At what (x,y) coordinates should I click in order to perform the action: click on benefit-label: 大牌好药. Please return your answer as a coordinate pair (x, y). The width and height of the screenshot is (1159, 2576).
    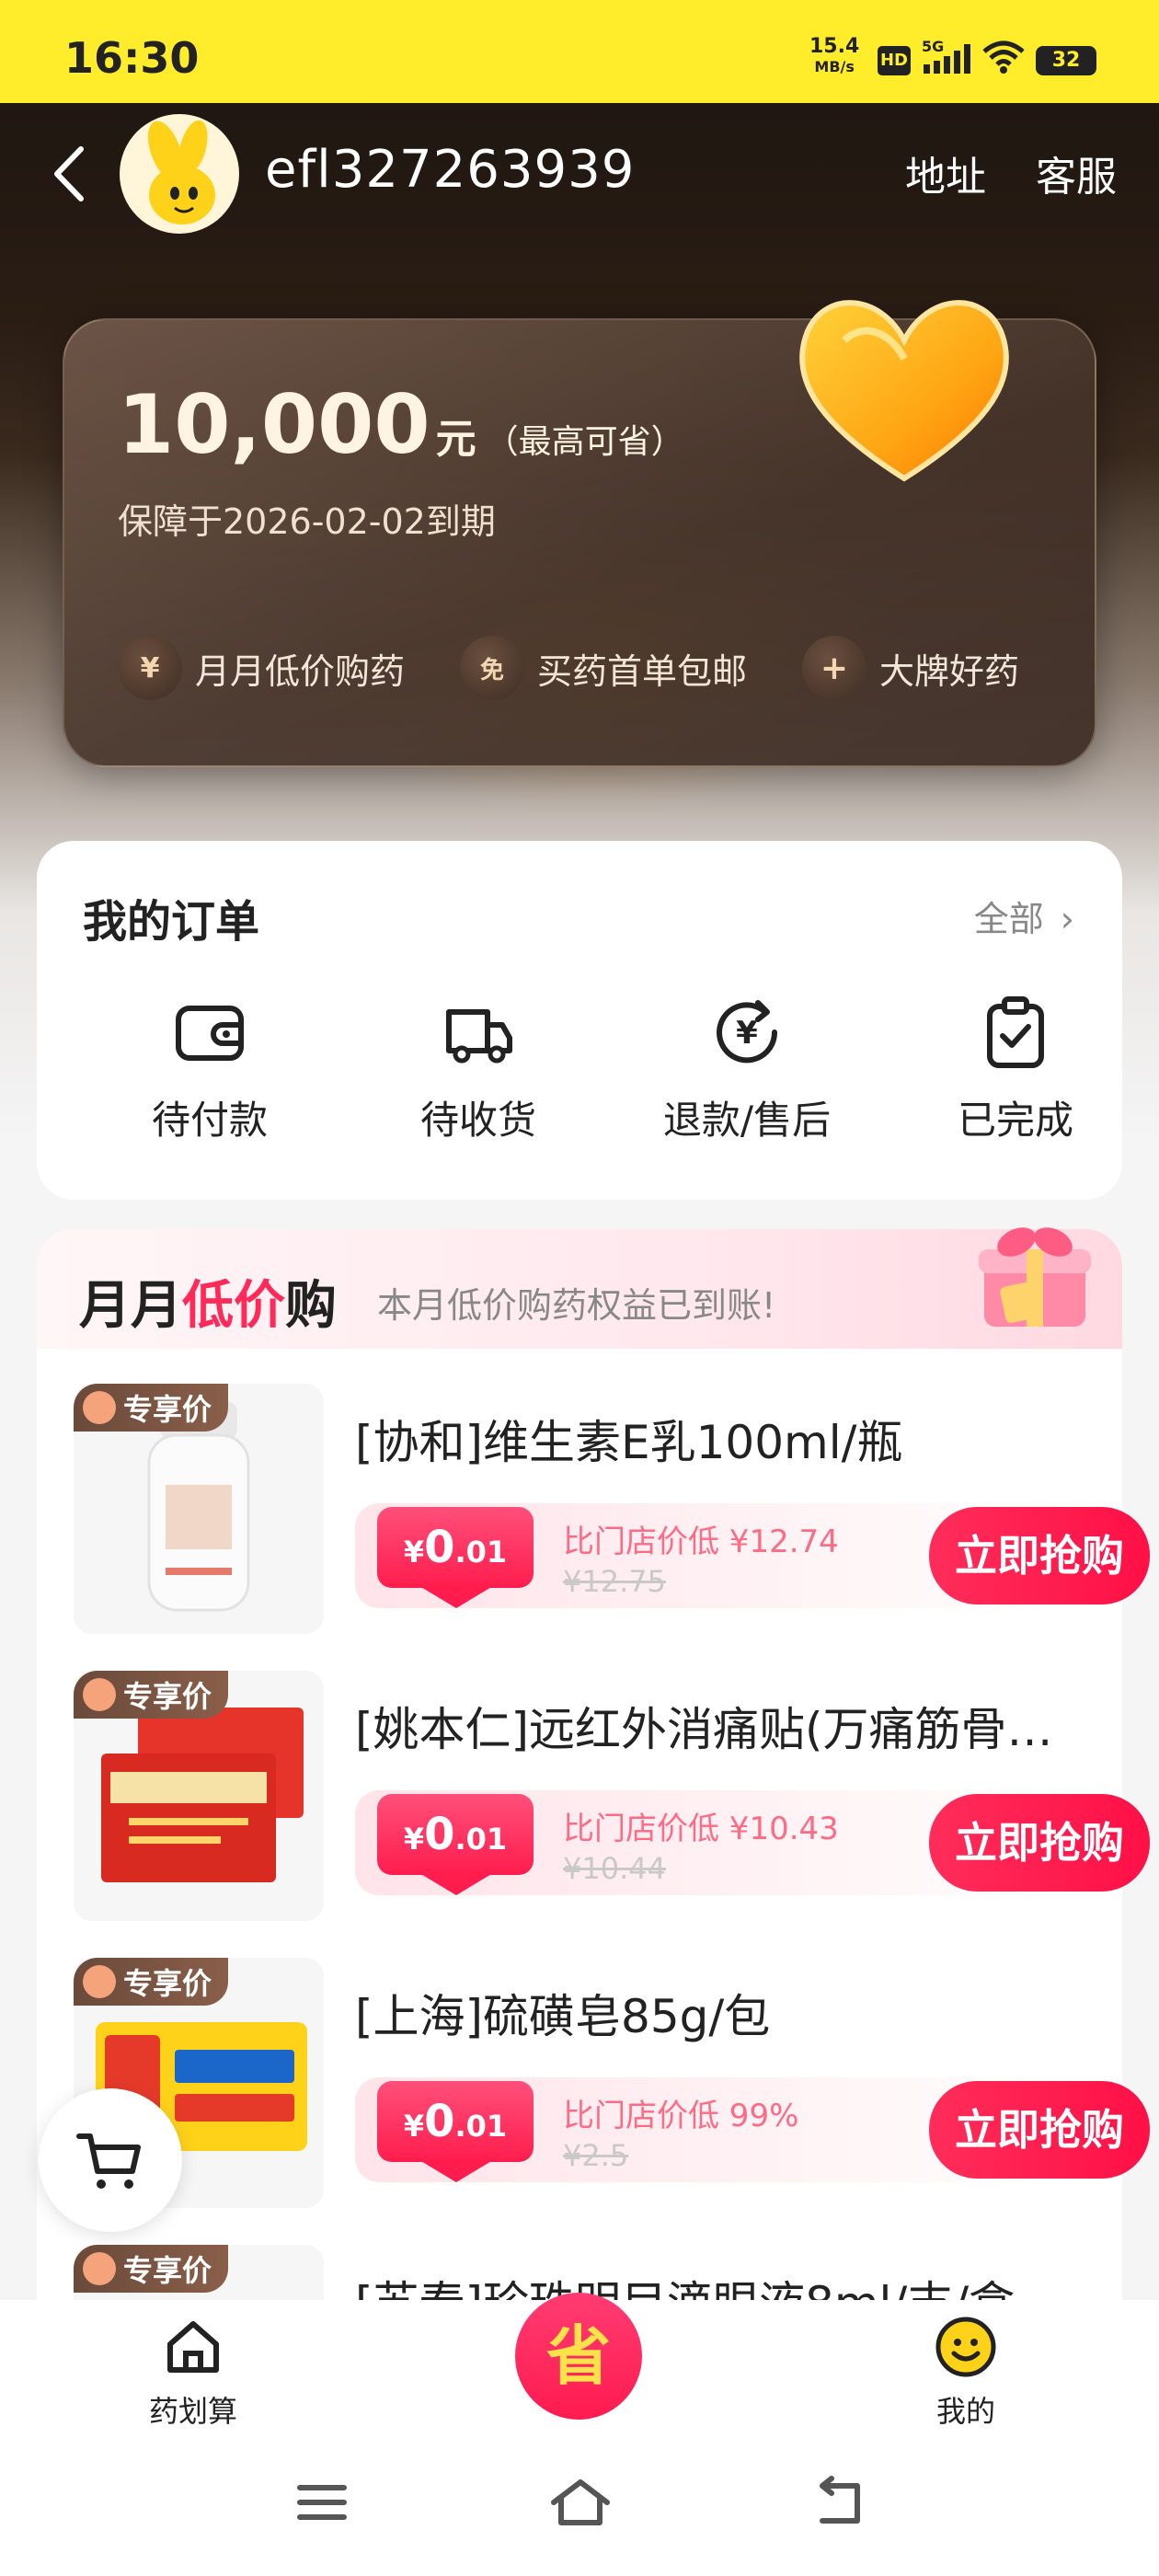
    Looking at the image, I should click on (949, 671).